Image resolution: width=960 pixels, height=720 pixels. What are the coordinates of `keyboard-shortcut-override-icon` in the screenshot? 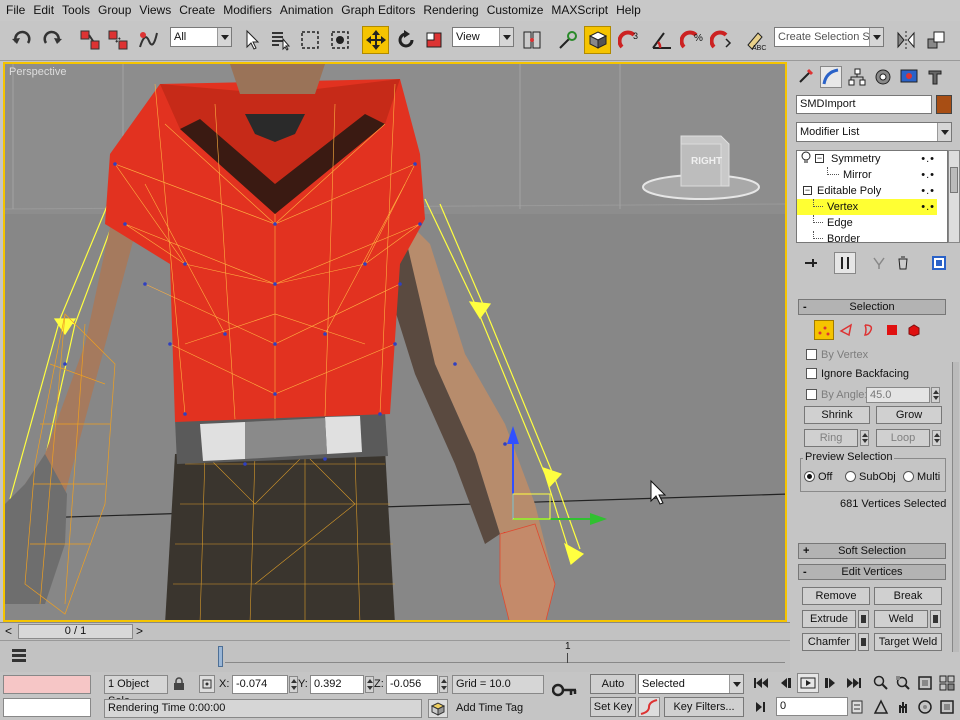 It's located at (597, 40).